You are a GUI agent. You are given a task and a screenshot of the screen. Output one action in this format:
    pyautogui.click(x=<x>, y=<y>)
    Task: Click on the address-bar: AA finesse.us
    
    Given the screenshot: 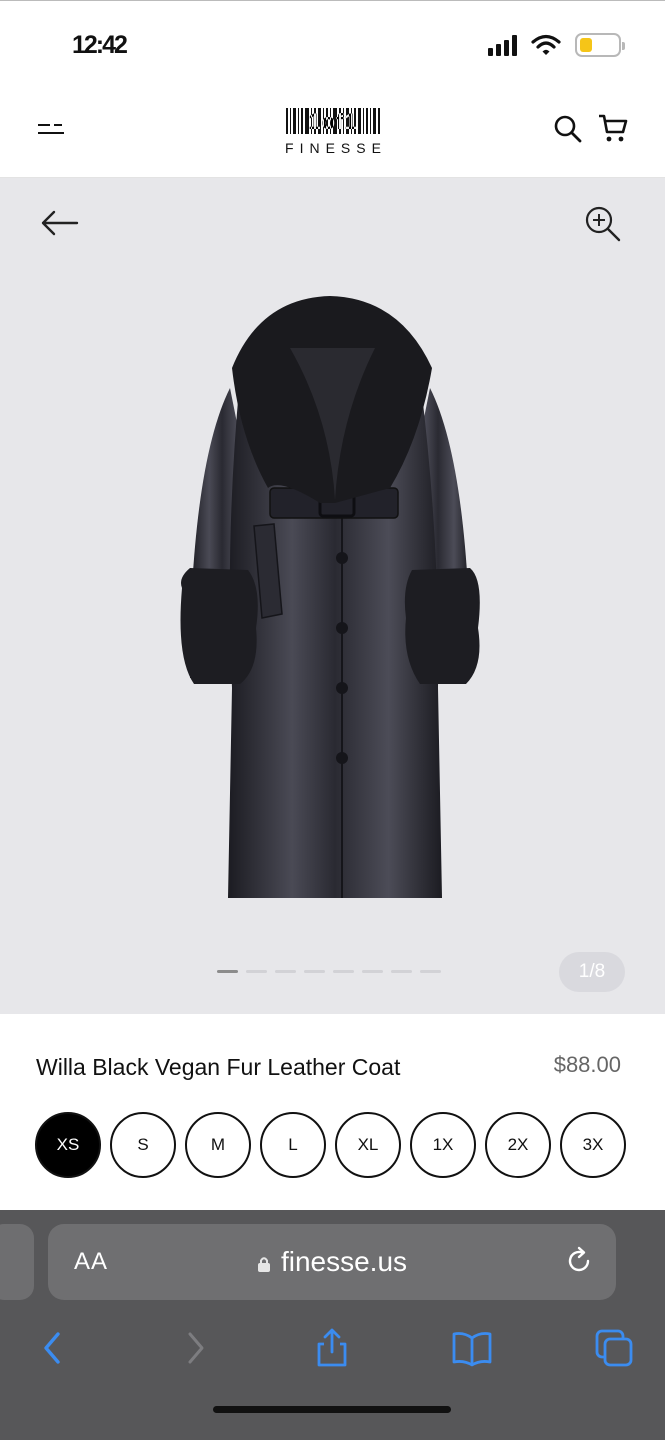 What is the action you would take?
    pyautogui.click(x=332, y=1262)
    